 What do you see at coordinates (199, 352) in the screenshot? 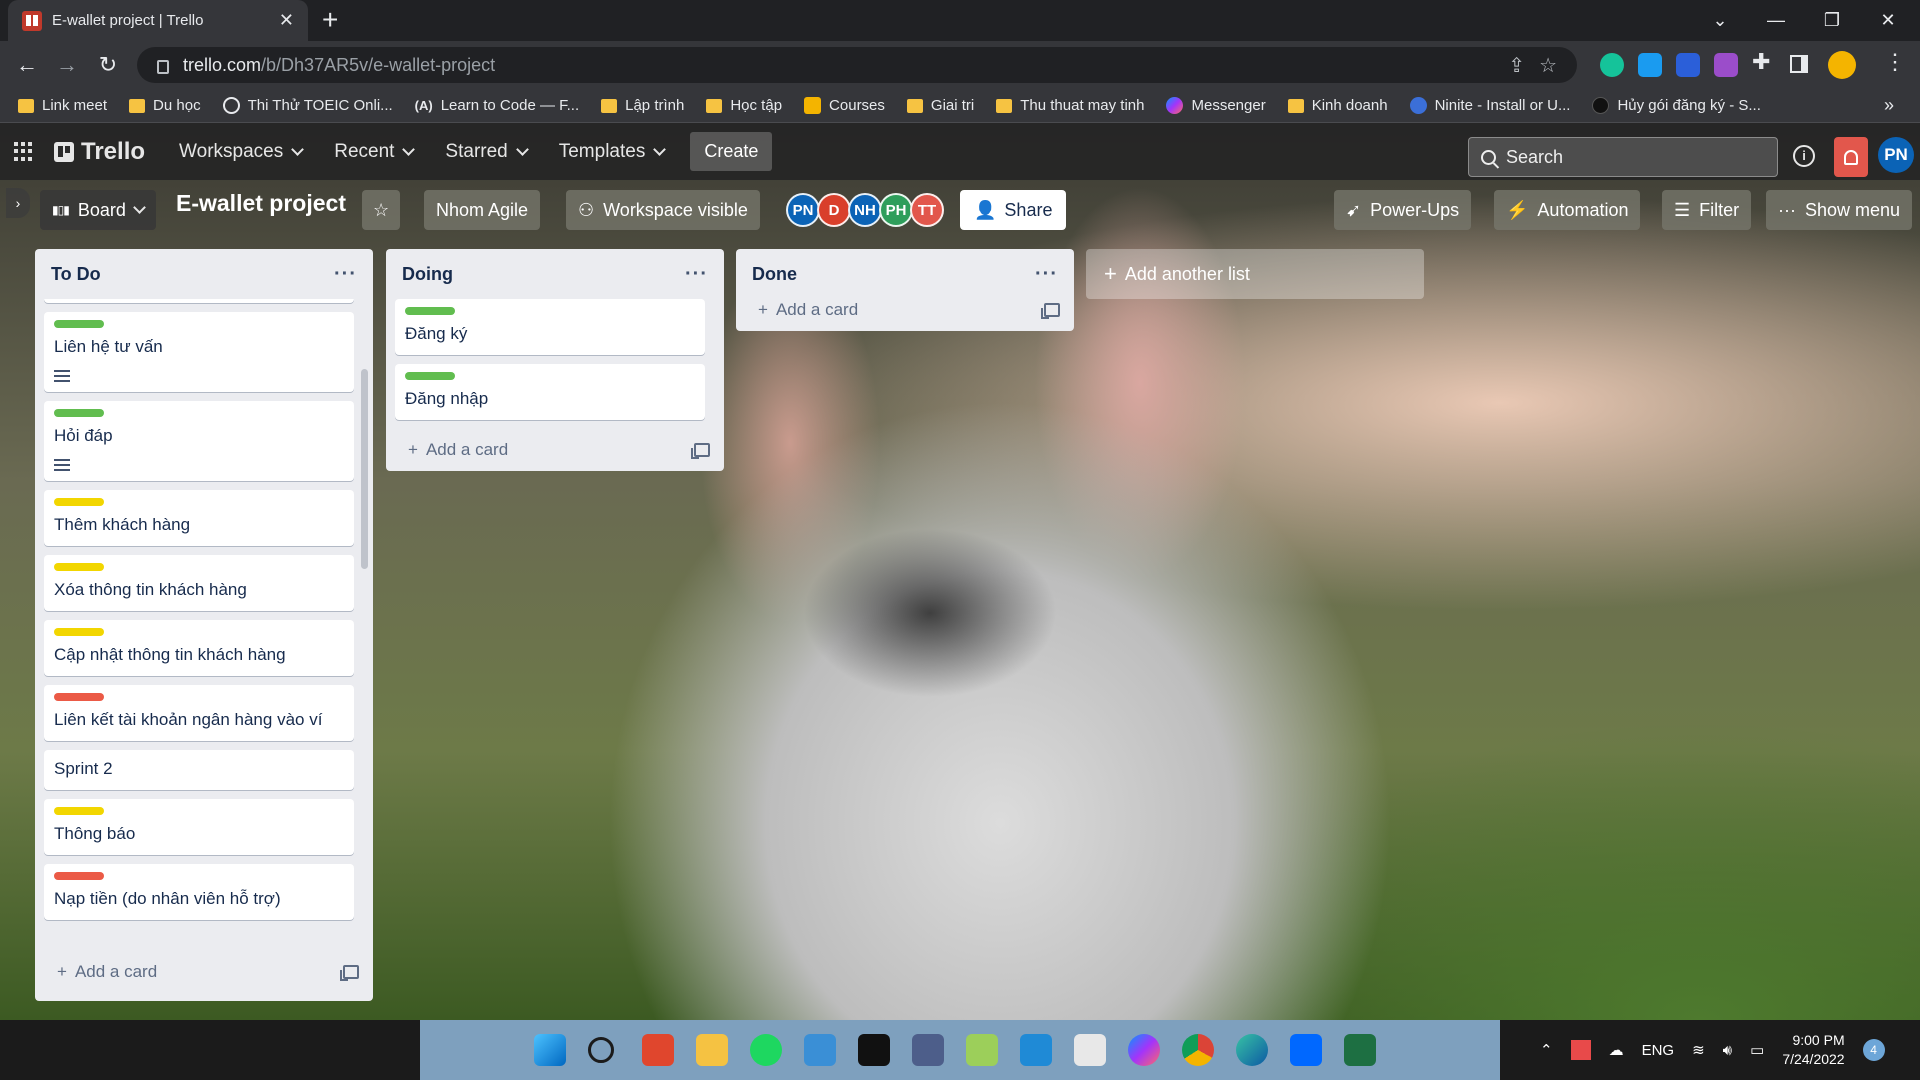
I see `card: Liên hệ tư vấn` at bounding box center [199, 352].